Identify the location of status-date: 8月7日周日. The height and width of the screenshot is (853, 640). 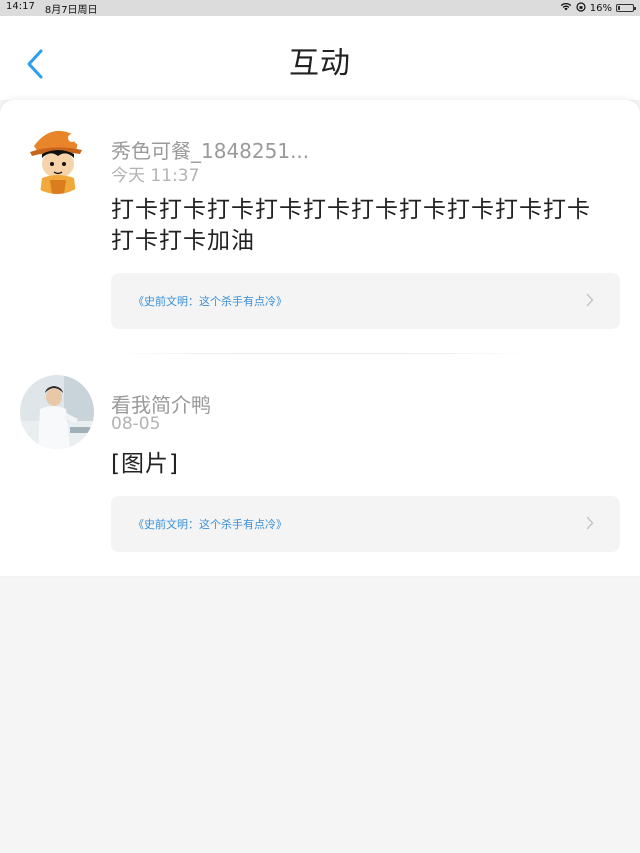
(71, 10).